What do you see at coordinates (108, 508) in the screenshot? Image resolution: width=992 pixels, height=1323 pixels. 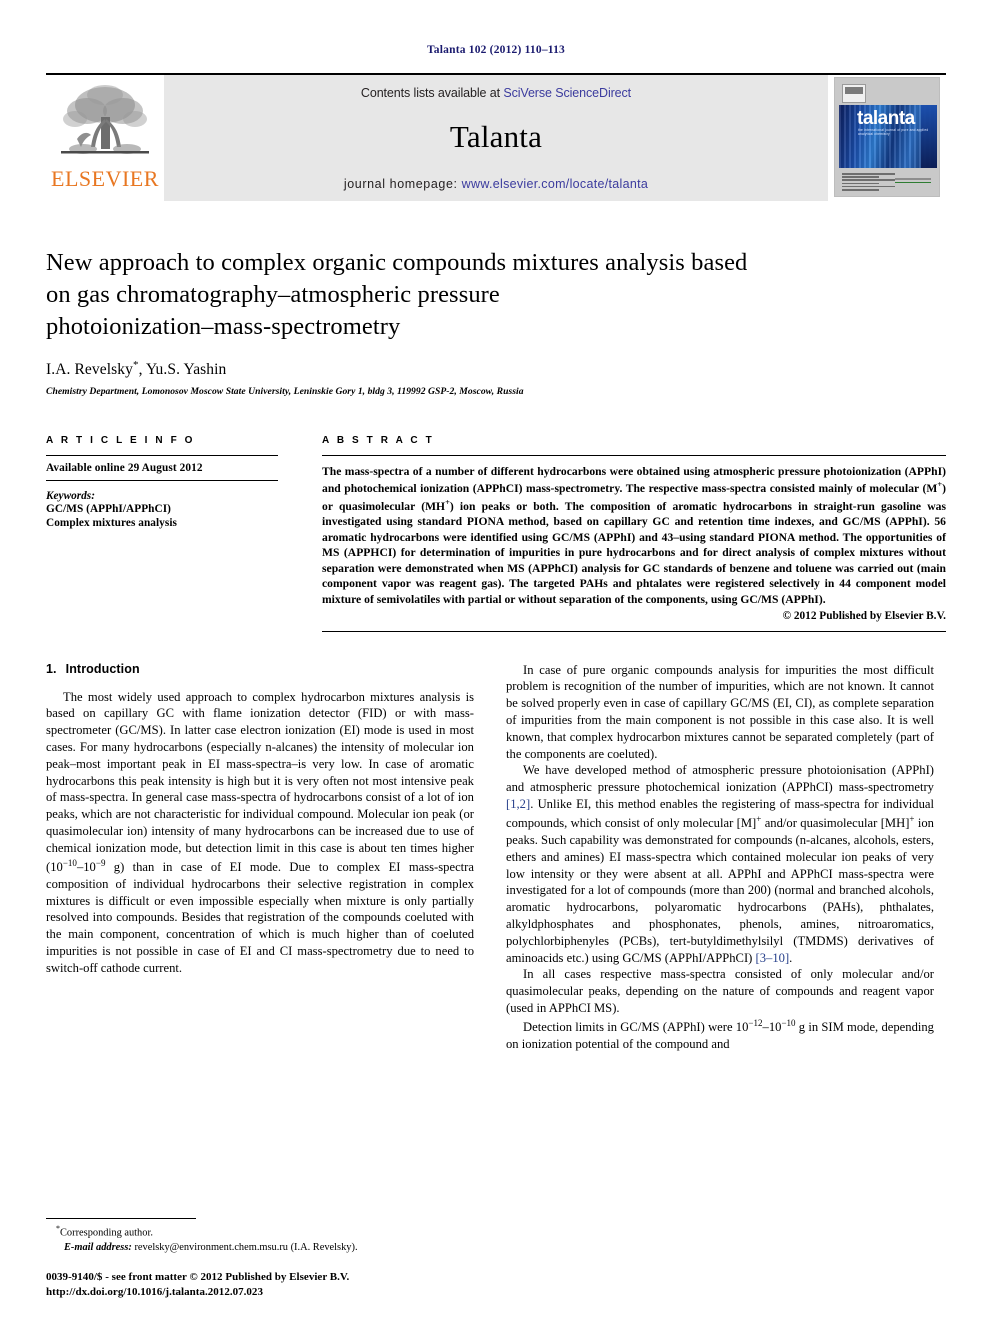 I see `keyword-item: GC/MS (APPhI/APPhCI)` at bounding box center [108, 508].